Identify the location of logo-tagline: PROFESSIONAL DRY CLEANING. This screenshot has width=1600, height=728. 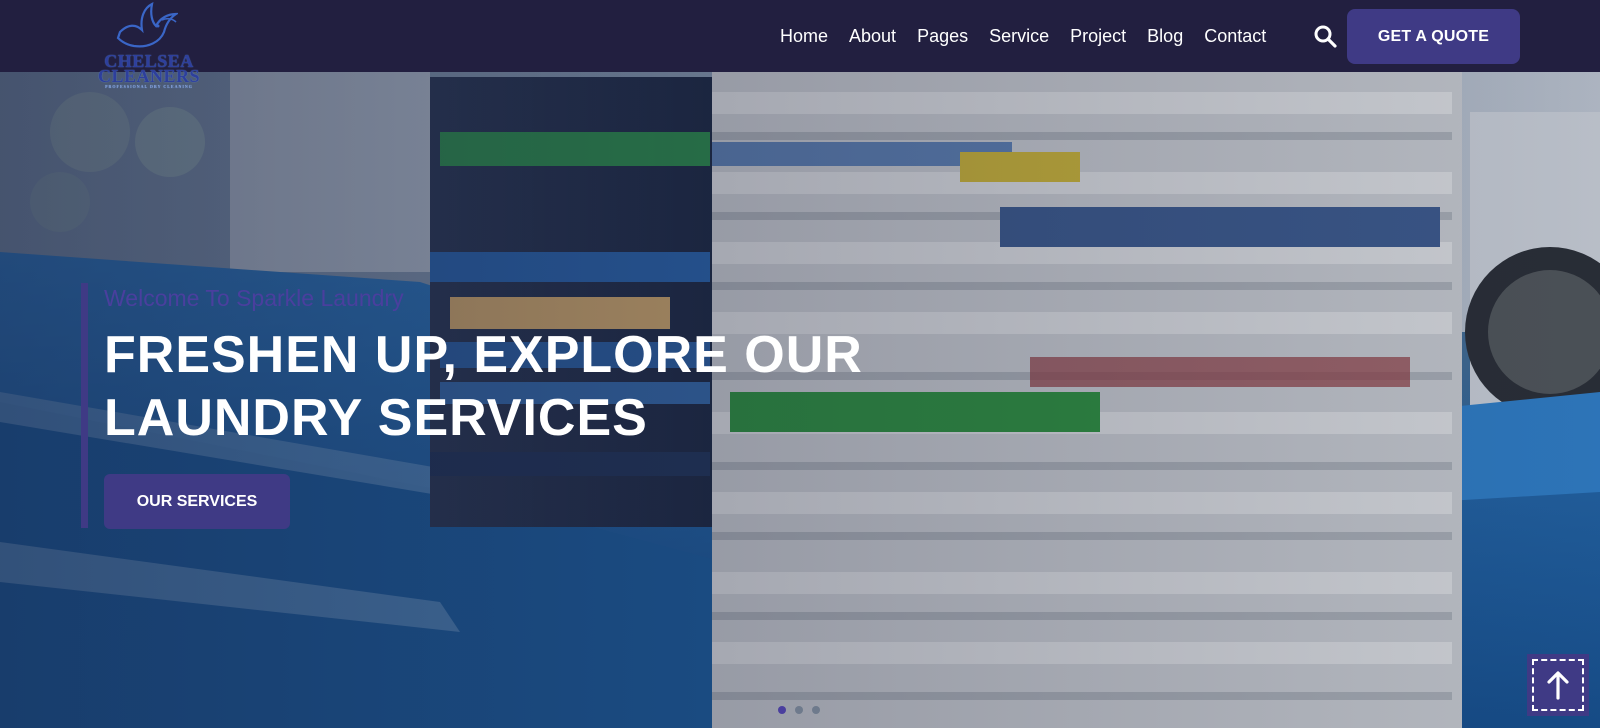
(149, 86).